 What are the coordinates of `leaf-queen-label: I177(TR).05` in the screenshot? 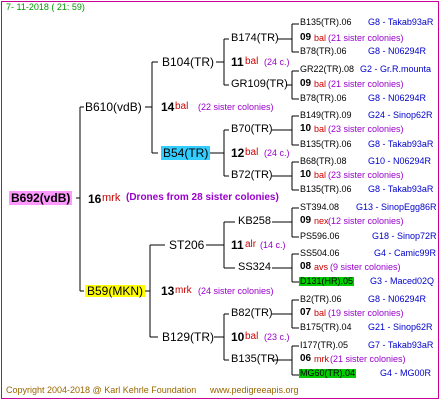 It's located at (324, 345).